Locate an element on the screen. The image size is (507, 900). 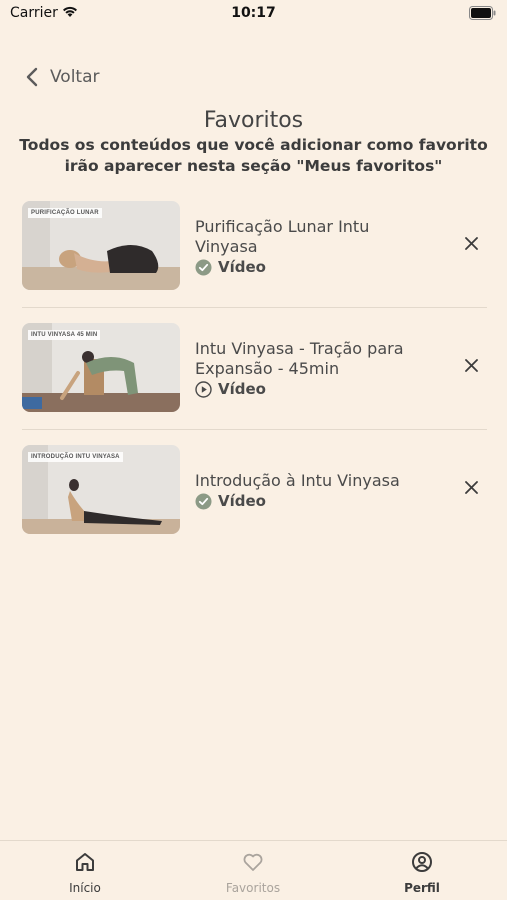
item-title: Purificação Lunar Intu Vinyasa is located at coordinates (310, 237).